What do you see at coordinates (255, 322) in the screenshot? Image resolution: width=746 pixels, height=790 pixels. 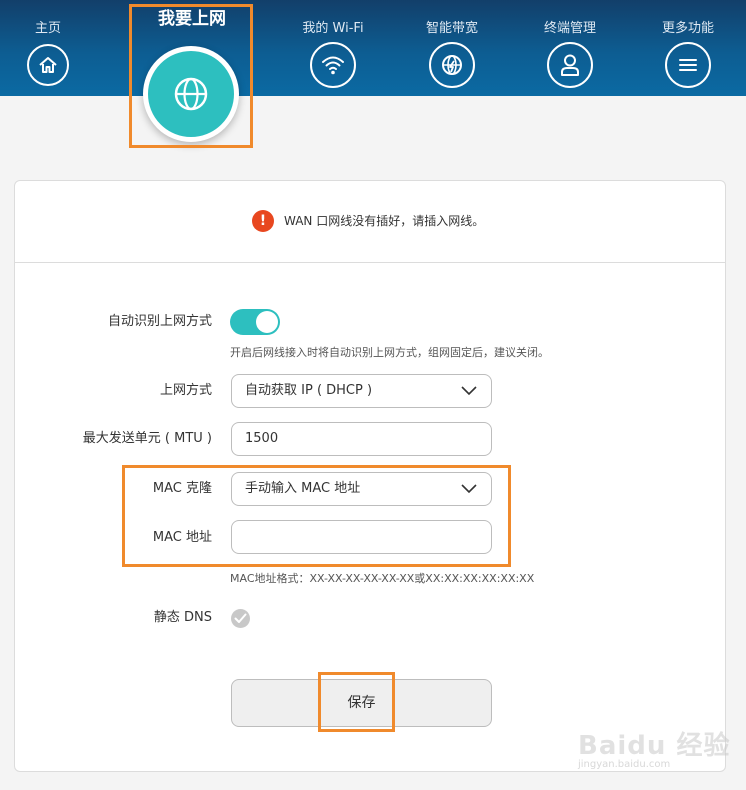 I see `auto-detect-toggle` at bounding box center [255, 322].